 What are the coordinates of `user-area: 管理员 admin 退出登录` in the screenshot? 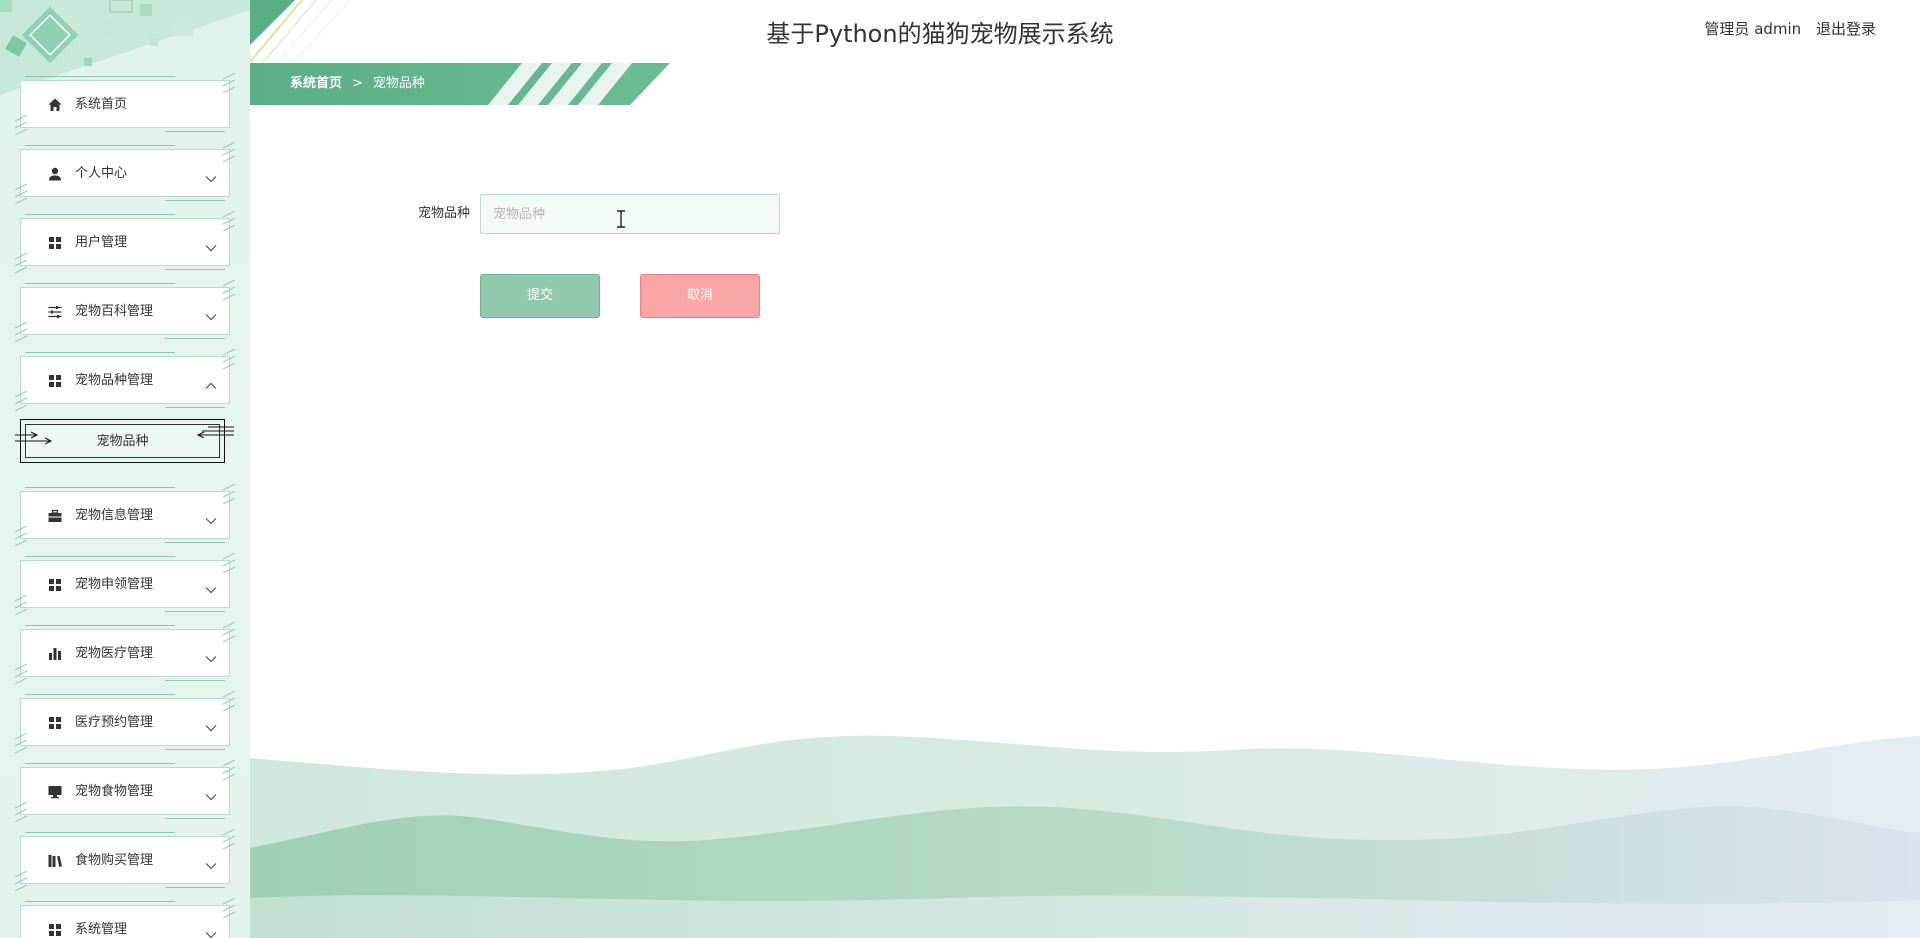 It's located at (1785, 28).